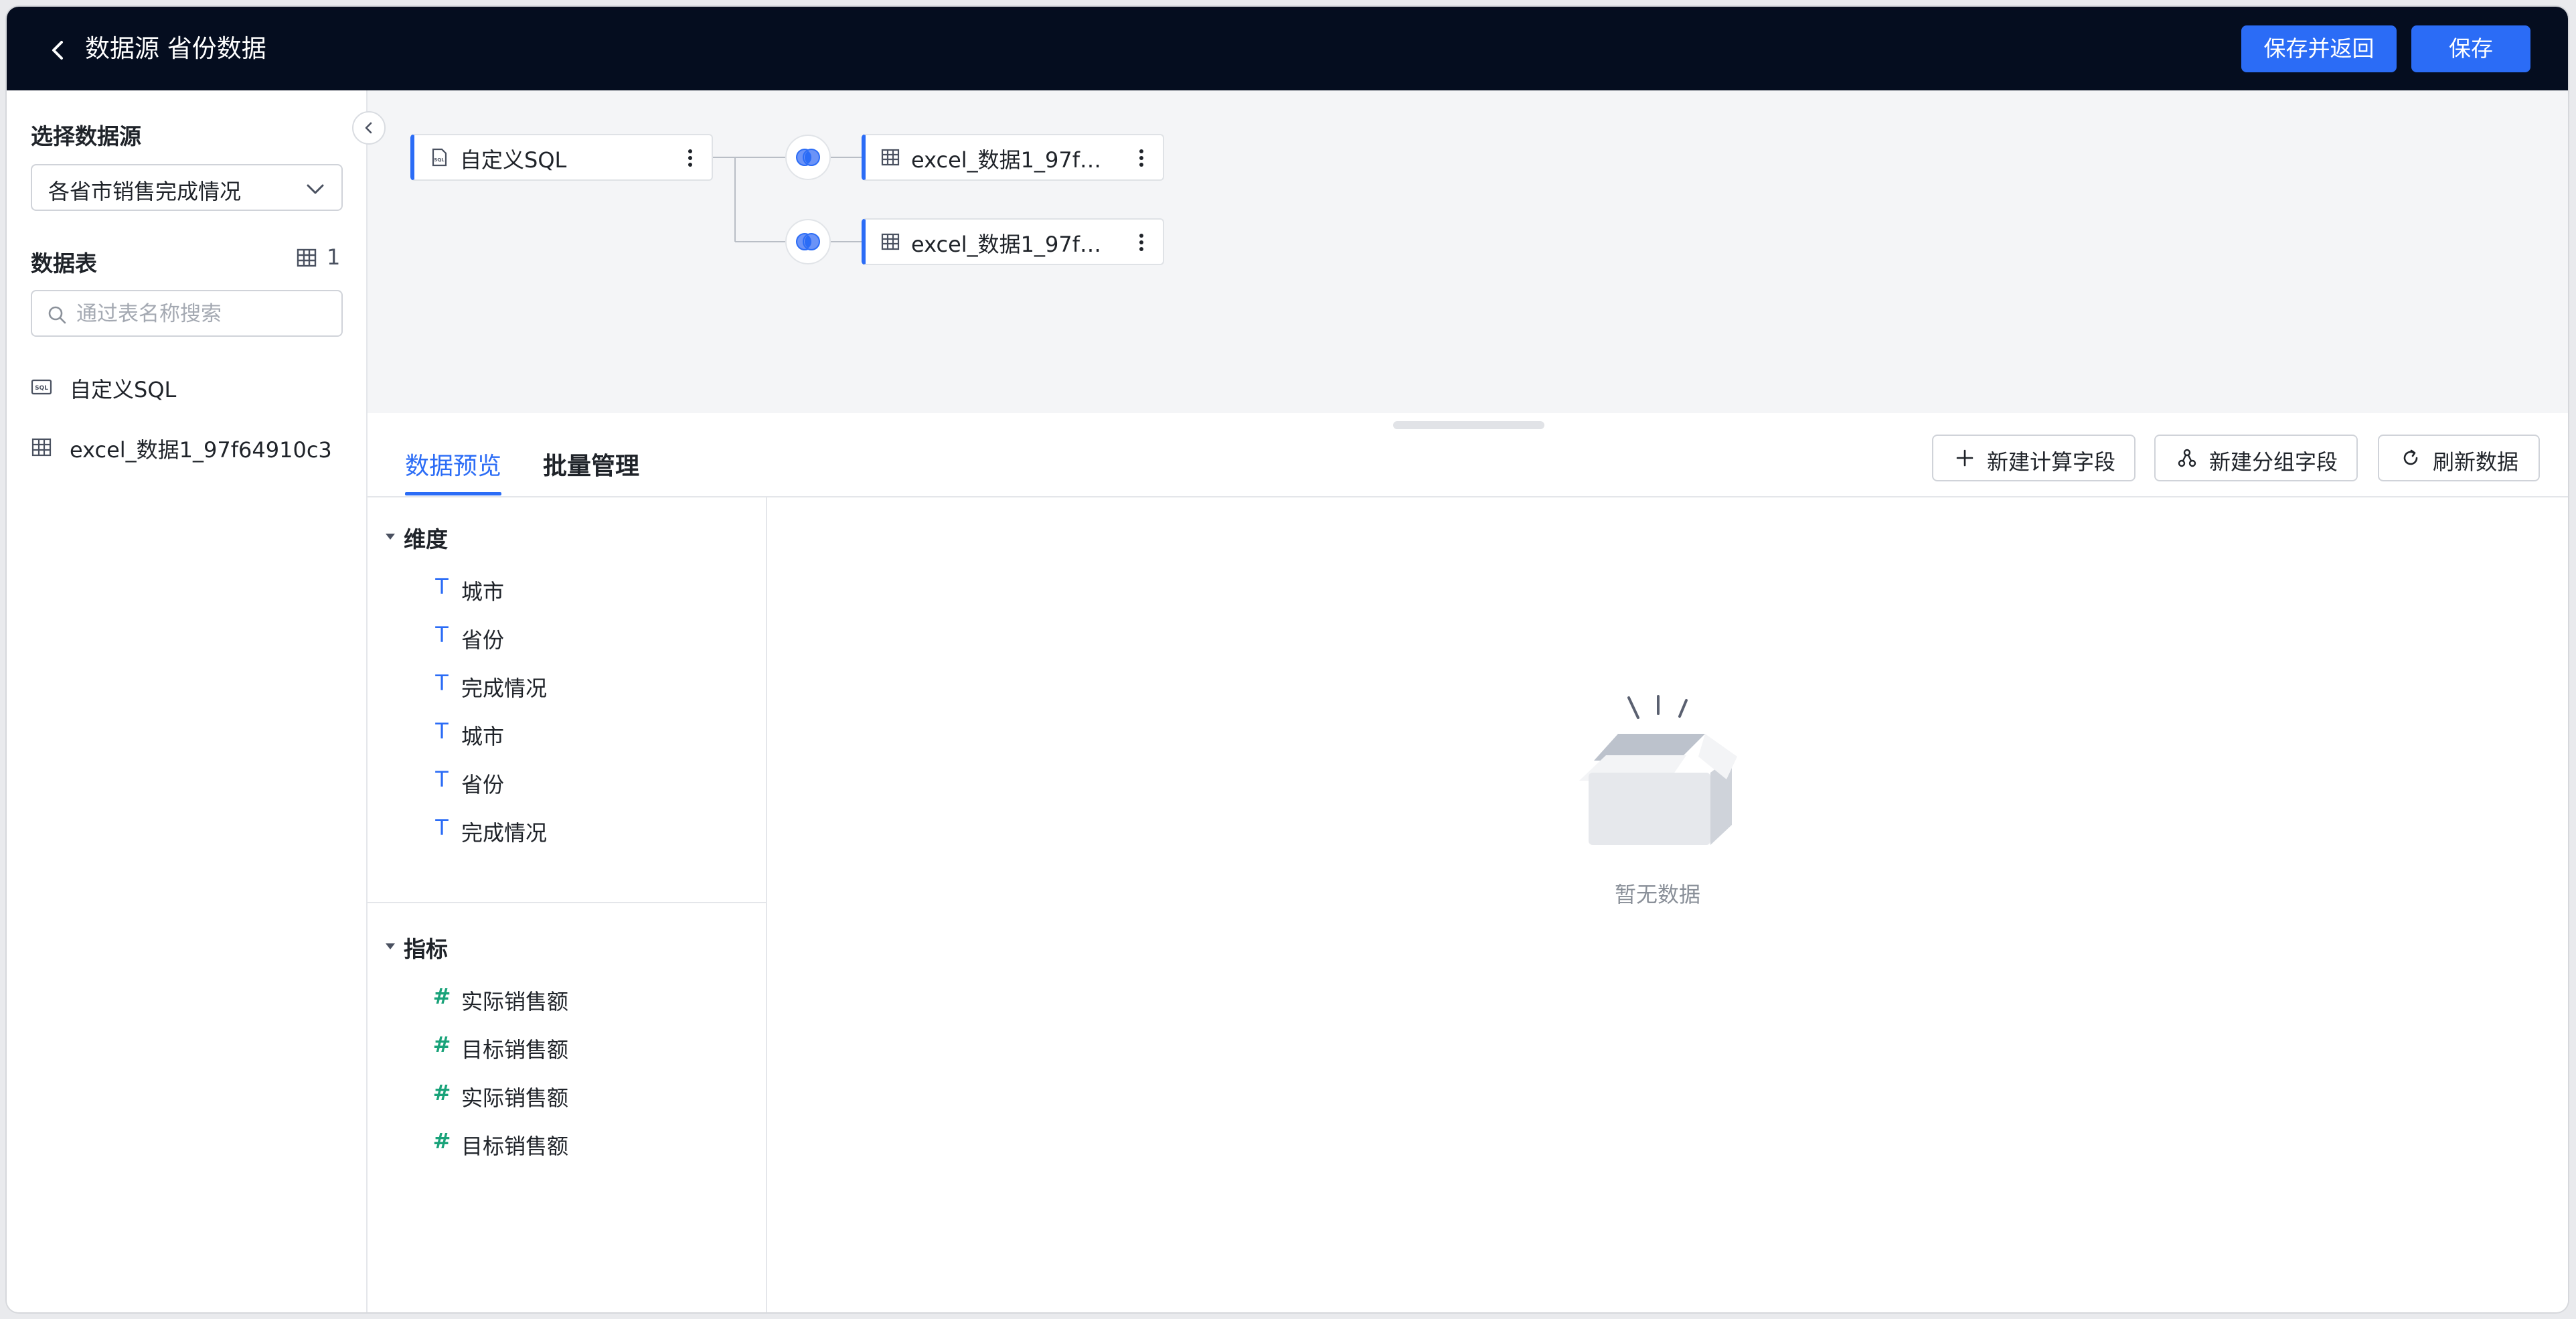 This screenshot has width=2576, height=1319. Describe the element at coordinates (123, 389) in the screenshot. I see `table-item-label: 自定义SQL` at that location.